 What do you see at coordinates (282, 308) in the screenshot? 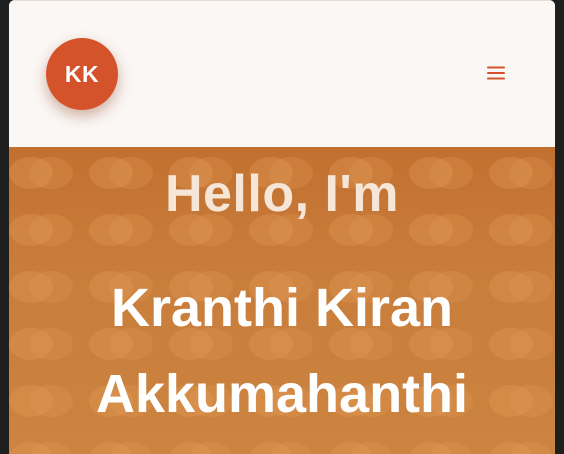
I see `hero-name-first: Kranthi Kiran` at bounding box center [282, 308].